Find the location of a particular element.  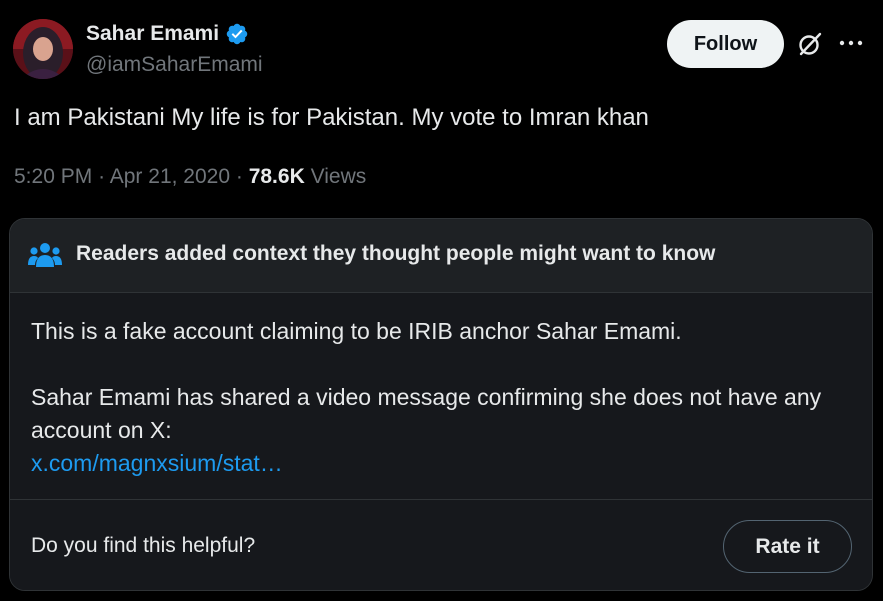

tweet-date: Apr 21, 2020 is located at coordinates (170, 176).